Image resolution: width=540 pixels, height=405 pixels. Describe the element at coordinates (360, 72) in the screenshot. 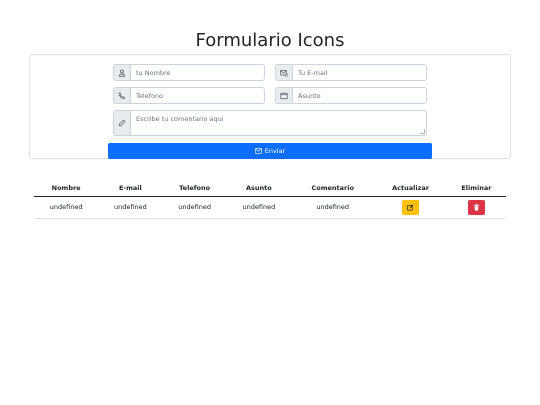

I see `email-input` at that location.